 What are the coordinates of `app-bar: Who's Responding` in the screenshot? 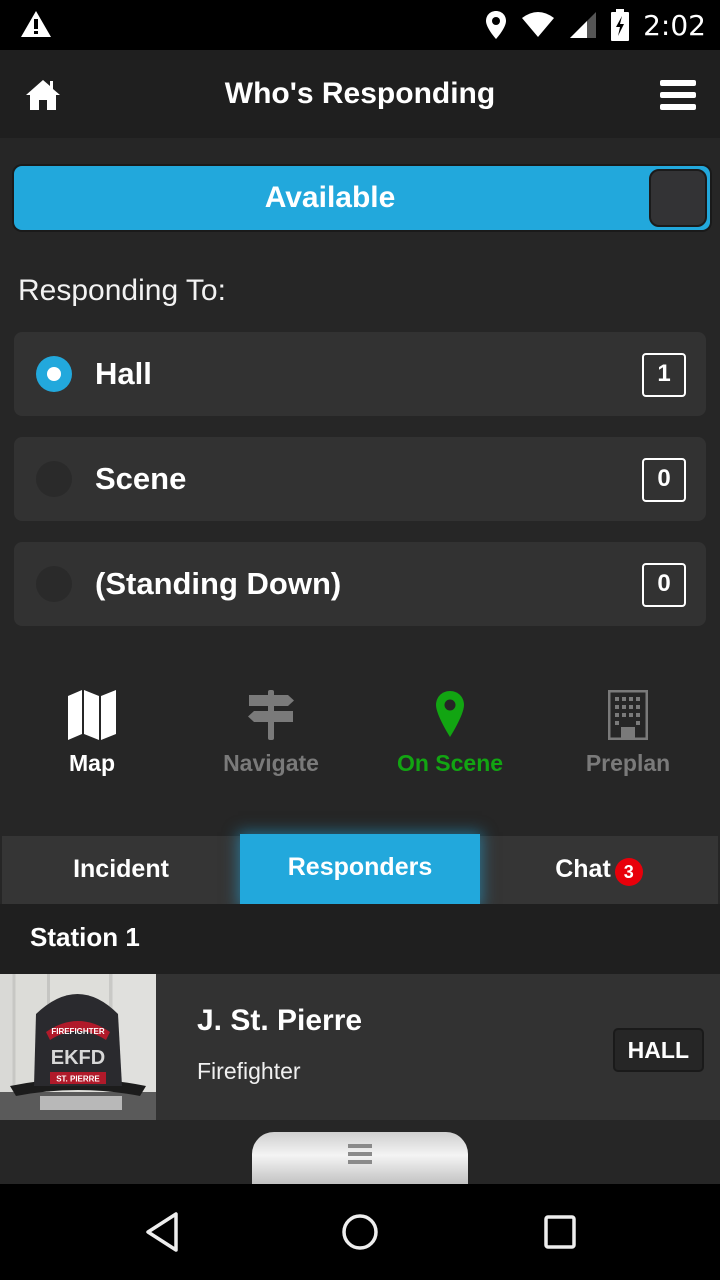 It's located at (360, 94).